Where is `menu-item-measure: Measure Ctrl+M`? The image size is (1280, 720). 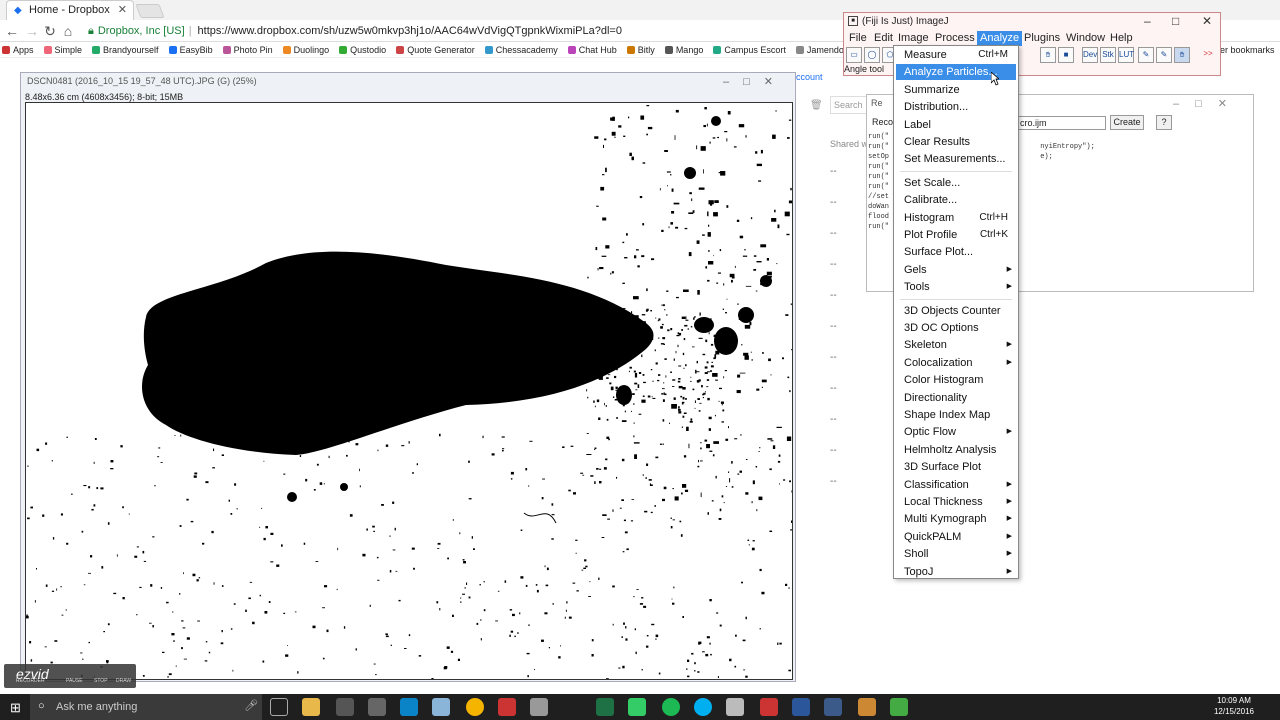 menu-item-measure: Measure Ctrl+M is located at coordinates (956, 55).